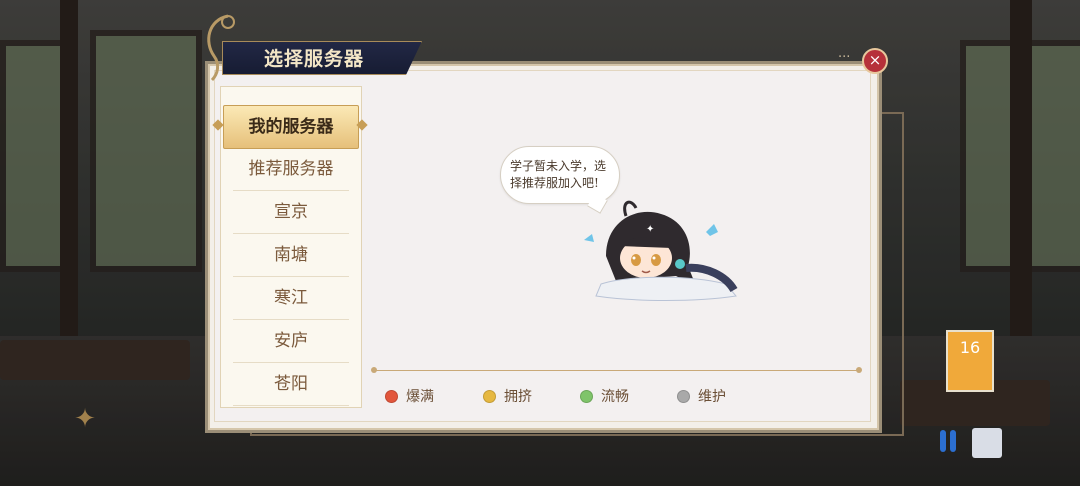 The image size is (1080, 486). What do you see at coordinates (314, 59) in the screenshot?
I see `dialog-title: 选择服务器` at bounding box center [314, 59].